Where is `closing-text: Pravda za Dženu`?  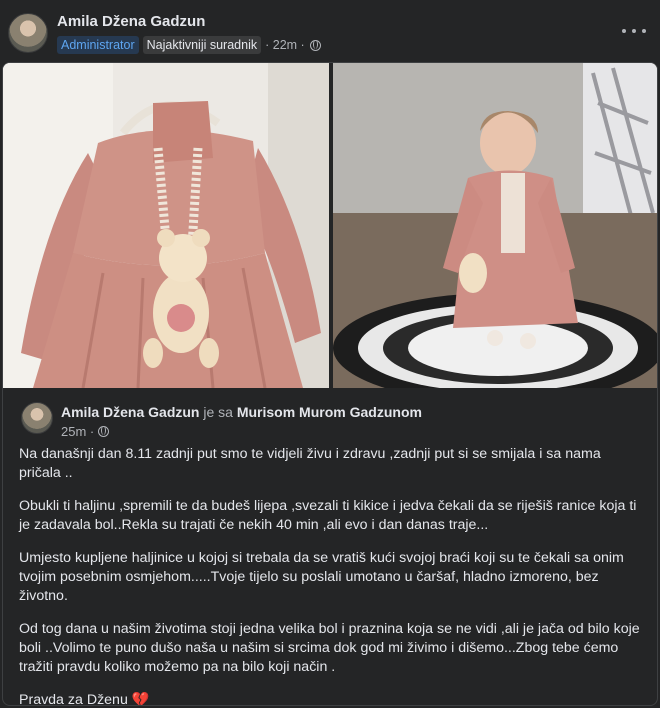
closing-text: Pravda za Dženu is located at coordinates (73, 699).